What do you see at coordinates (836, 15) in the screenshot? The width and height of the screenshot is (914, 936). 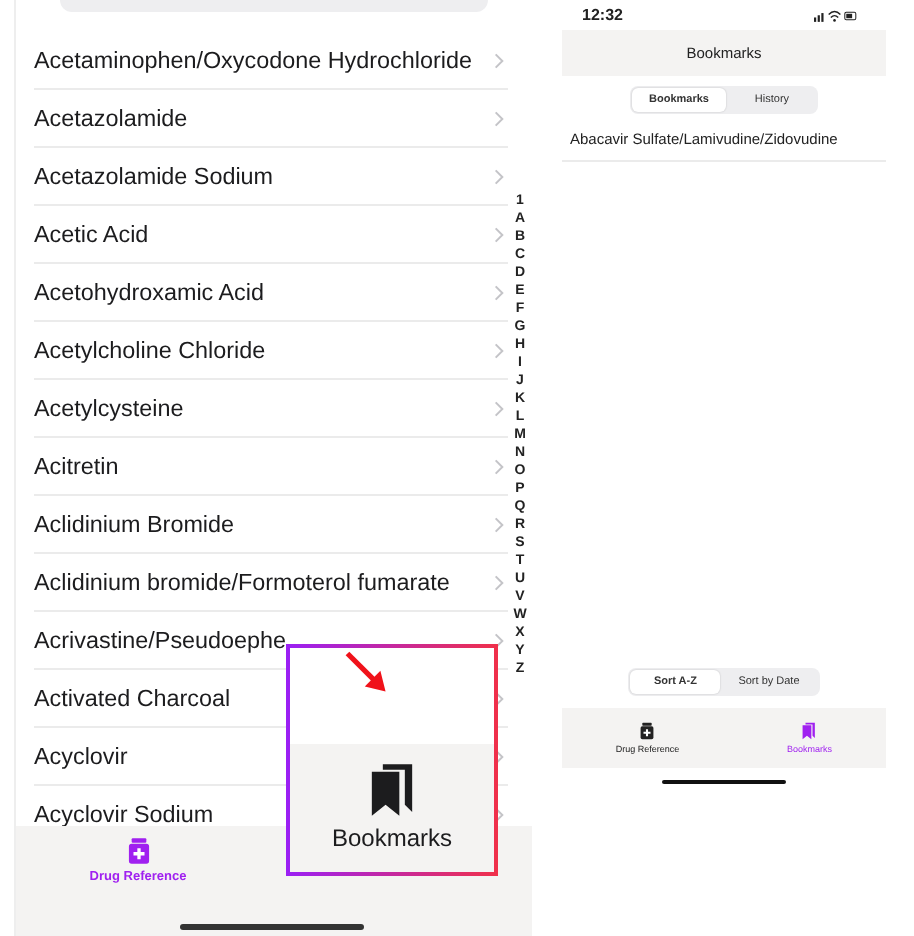 I see `status-icons` at bounding box center [836, 15].